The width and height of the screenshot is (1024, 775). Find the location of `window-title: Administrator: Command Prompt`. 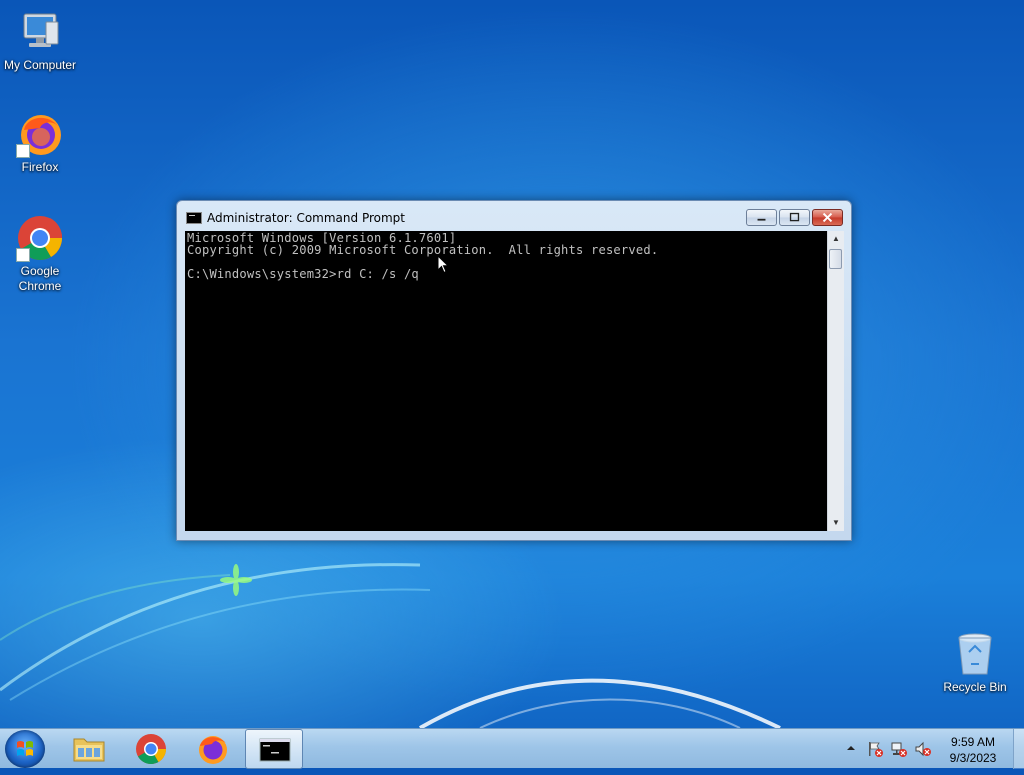

window-title: Administrator: Command Prompt is located at coordinates (306, 218).